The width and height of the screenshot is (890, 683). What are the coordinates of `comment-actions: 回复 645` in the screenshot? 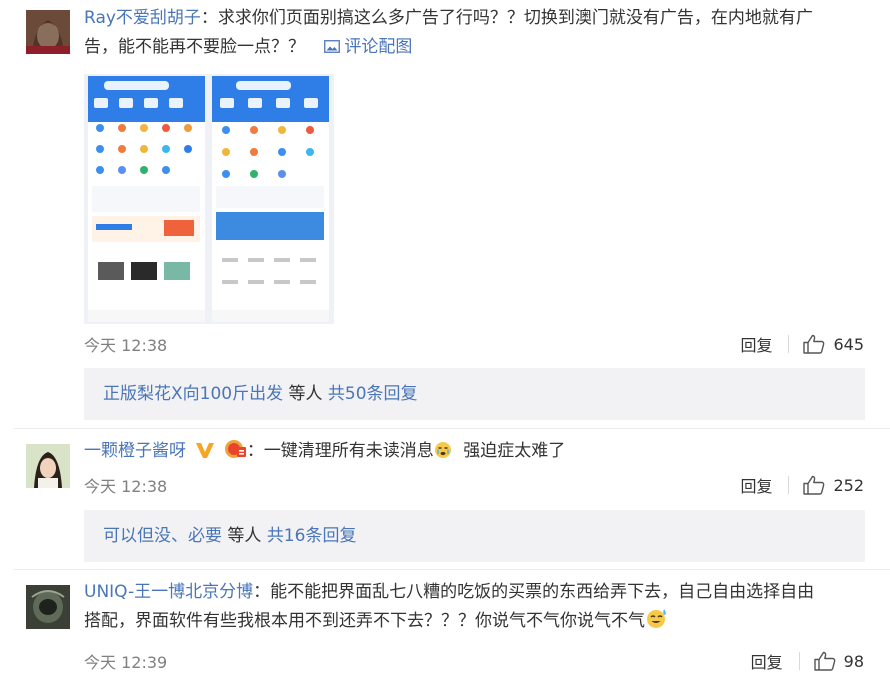 It's located at (802, 344).